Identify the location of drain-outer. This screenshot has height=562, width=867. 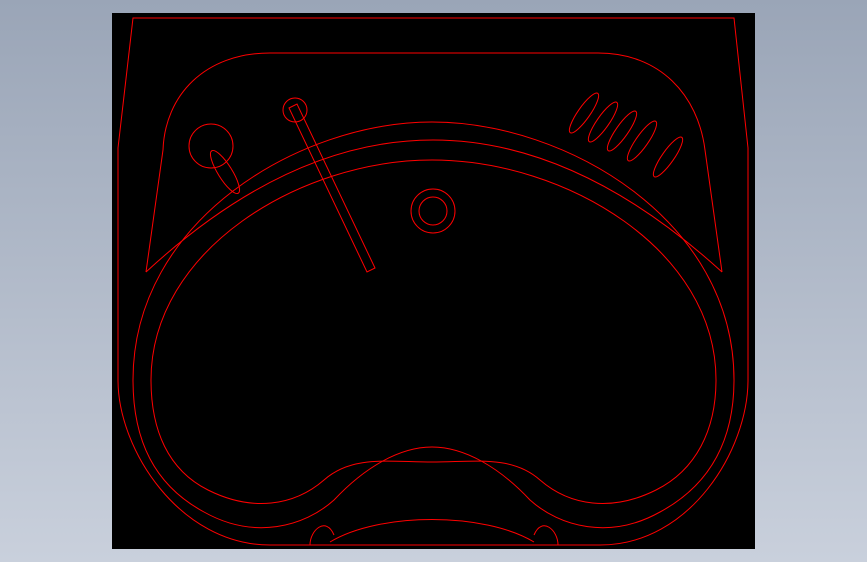
(433, 211).